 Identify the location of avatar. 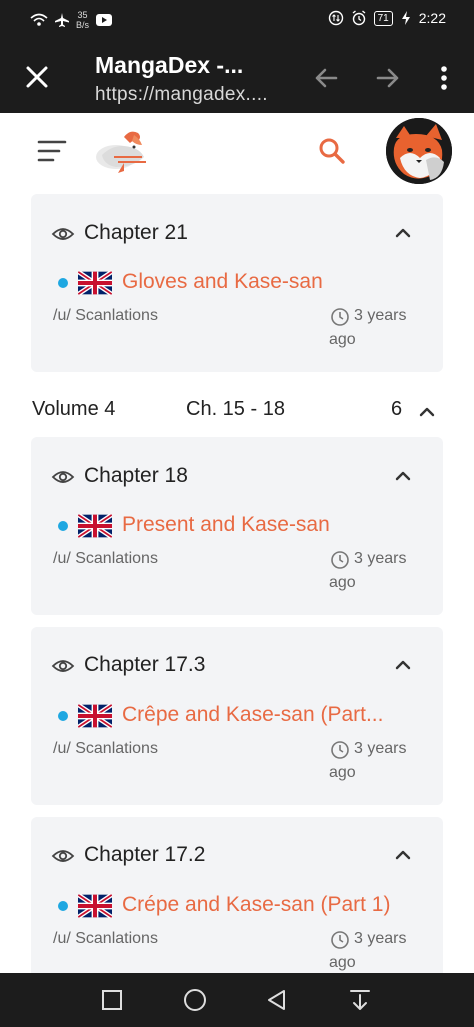
(419, 151).